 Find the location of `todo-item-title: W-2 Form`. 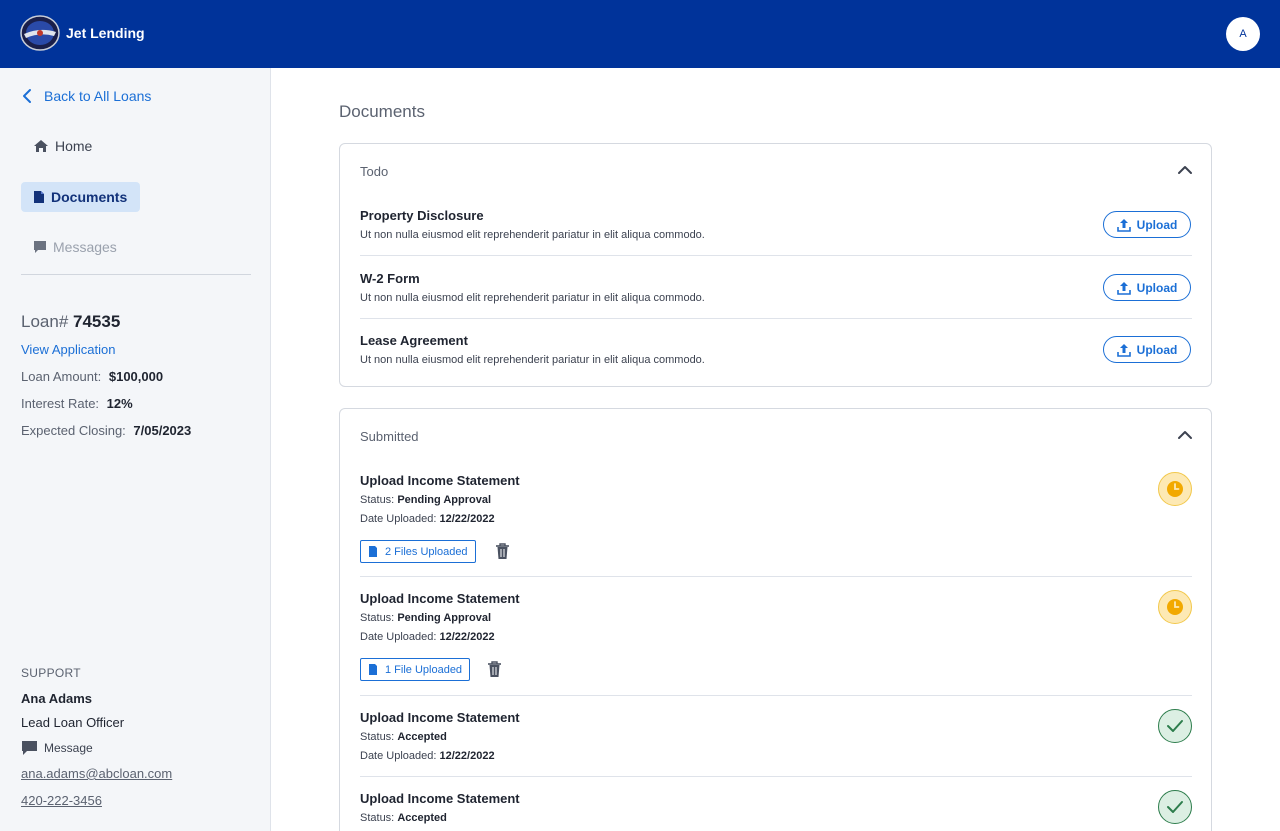

todo-item-title: W-2 Form is located at coordinates (390, 278).